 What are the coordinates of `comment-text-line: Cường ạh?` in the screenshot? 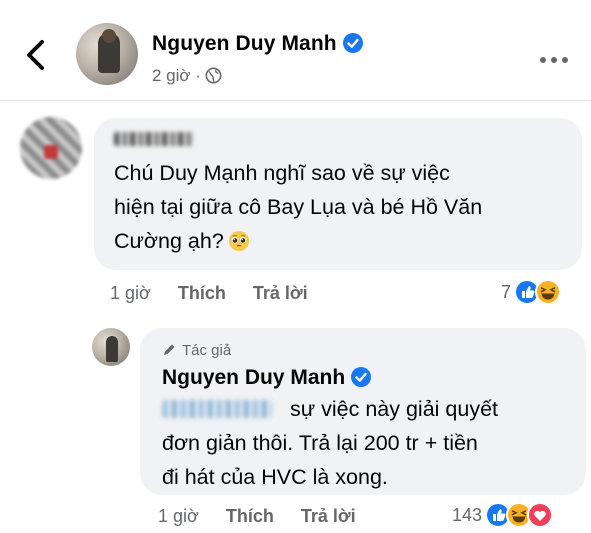 It's located at (169, 241).